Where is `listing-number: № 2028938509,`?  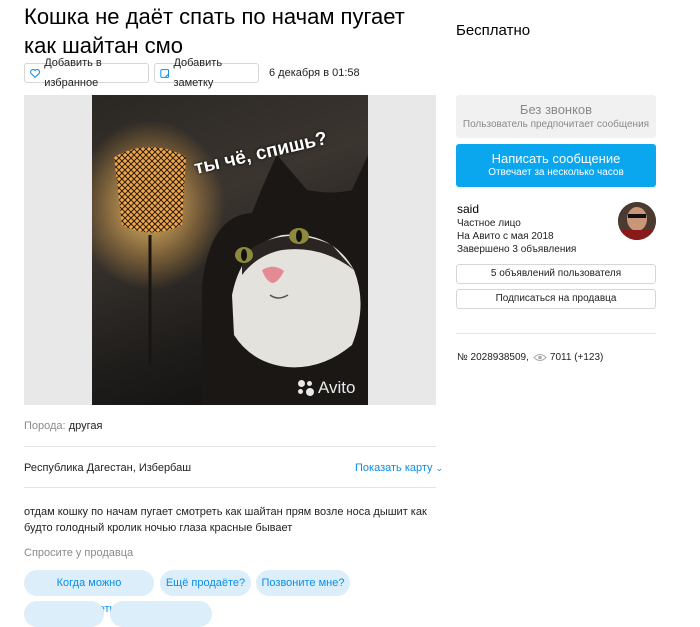
listing-number: № 2028938509, is located at coordinates (493, 357).